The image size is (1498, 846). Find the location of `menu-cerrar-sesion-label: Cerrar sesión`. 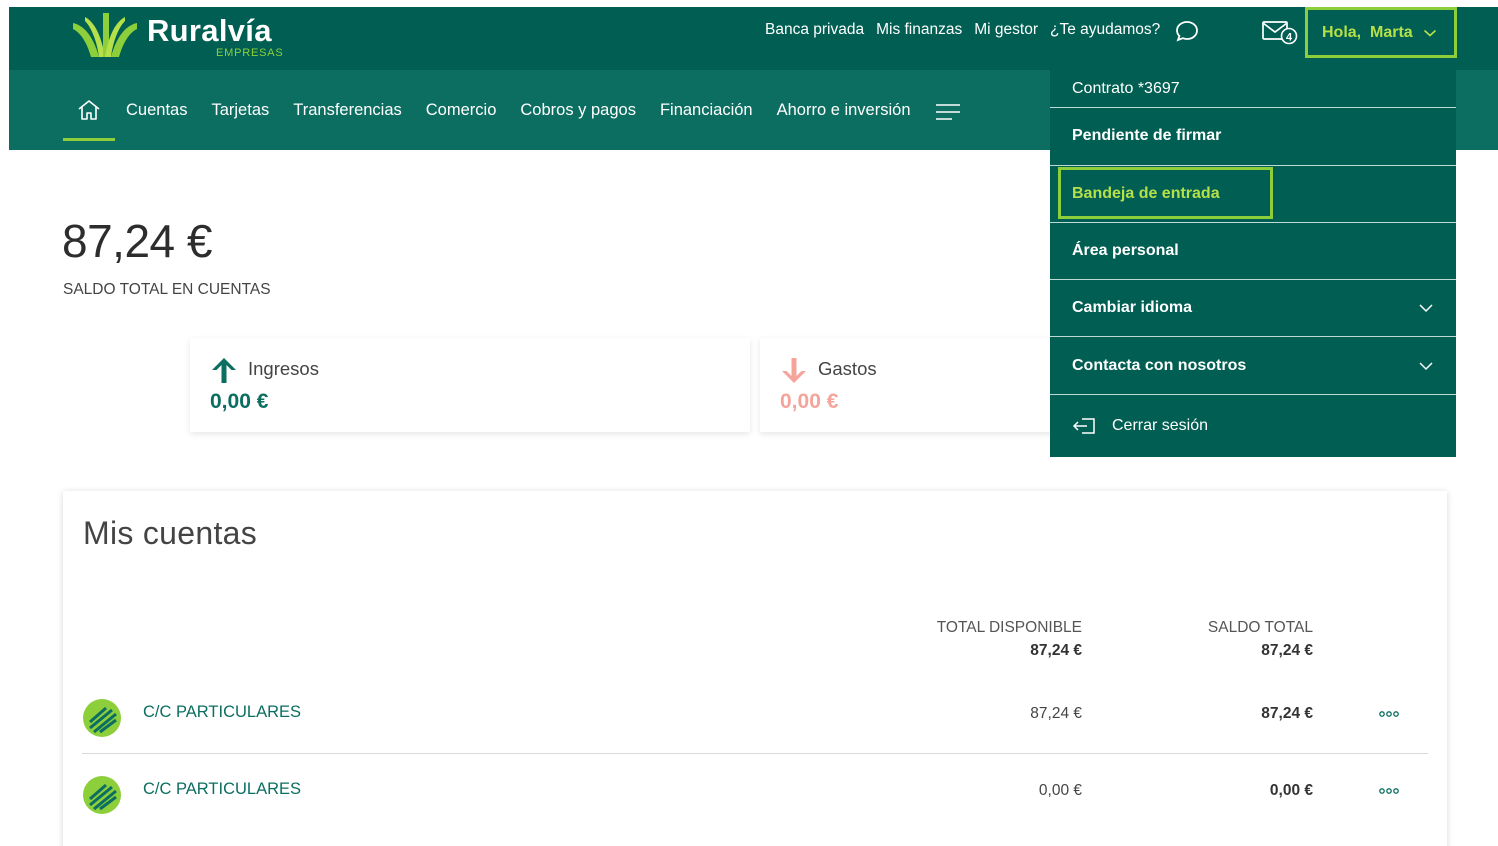

menu-cerrar-sesion-label: Cerrar sesión is located at coordinates (1160, 425).